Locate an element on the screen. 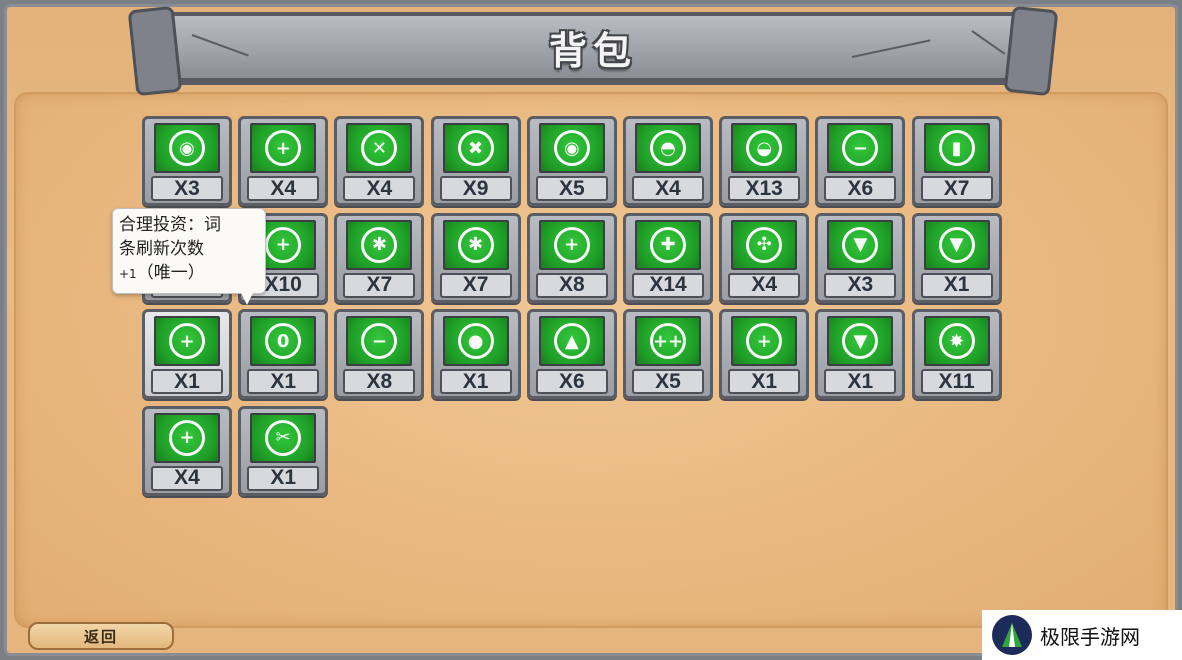  inventory-slot: ✖ X9 is located at coordinates (475, 161).